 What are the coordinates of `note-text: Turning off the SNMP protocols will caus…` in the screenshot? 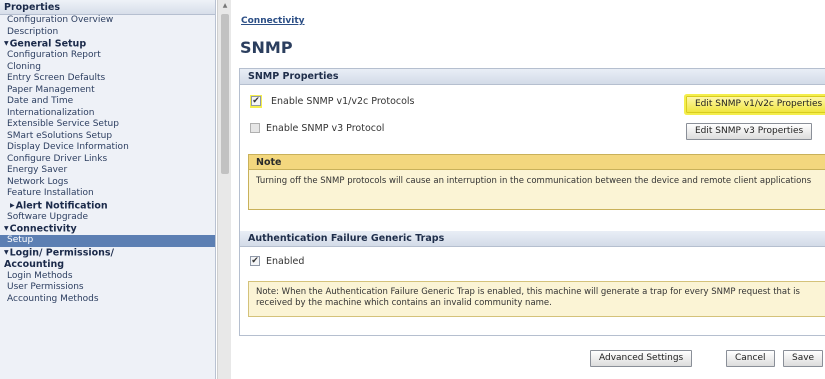 It's located at (534, 181).